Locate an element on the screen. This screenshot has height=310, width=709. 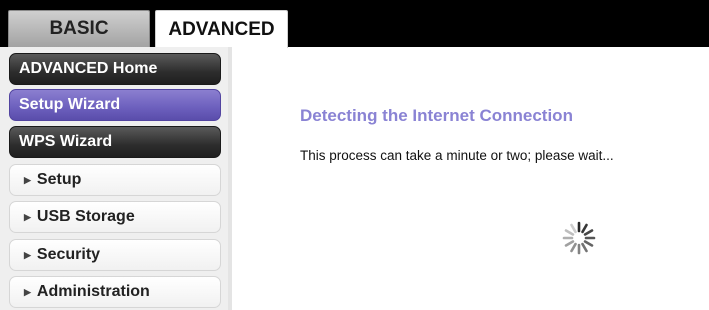
sidebar-item-wps-wizard: WPS Wizard is located at coordinates (115, 142).